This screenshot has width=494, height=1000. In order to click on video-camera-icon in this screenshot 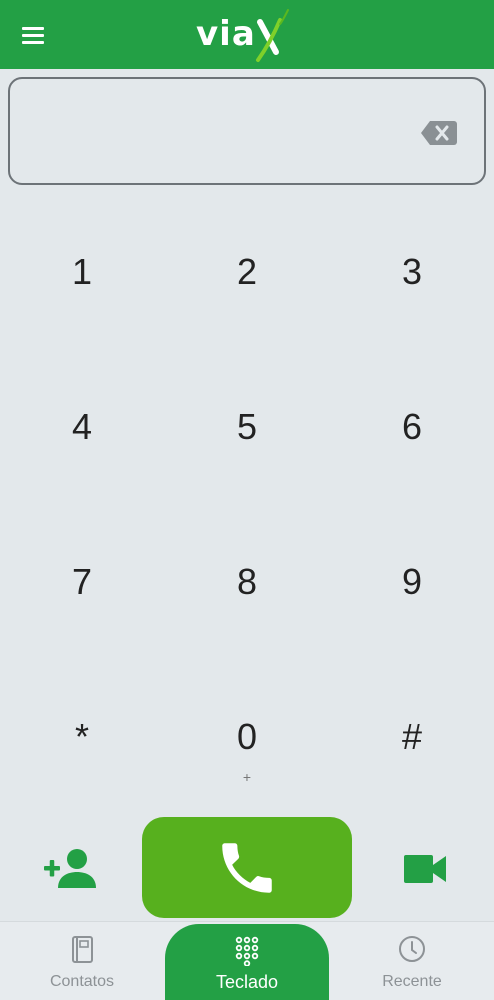, I will do `click(425, 869)`.